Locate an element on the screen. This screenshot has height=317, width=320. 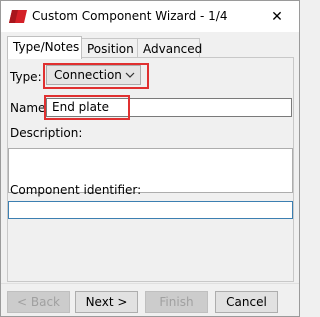
next-button: Next > is located at coordinates (106, 302).